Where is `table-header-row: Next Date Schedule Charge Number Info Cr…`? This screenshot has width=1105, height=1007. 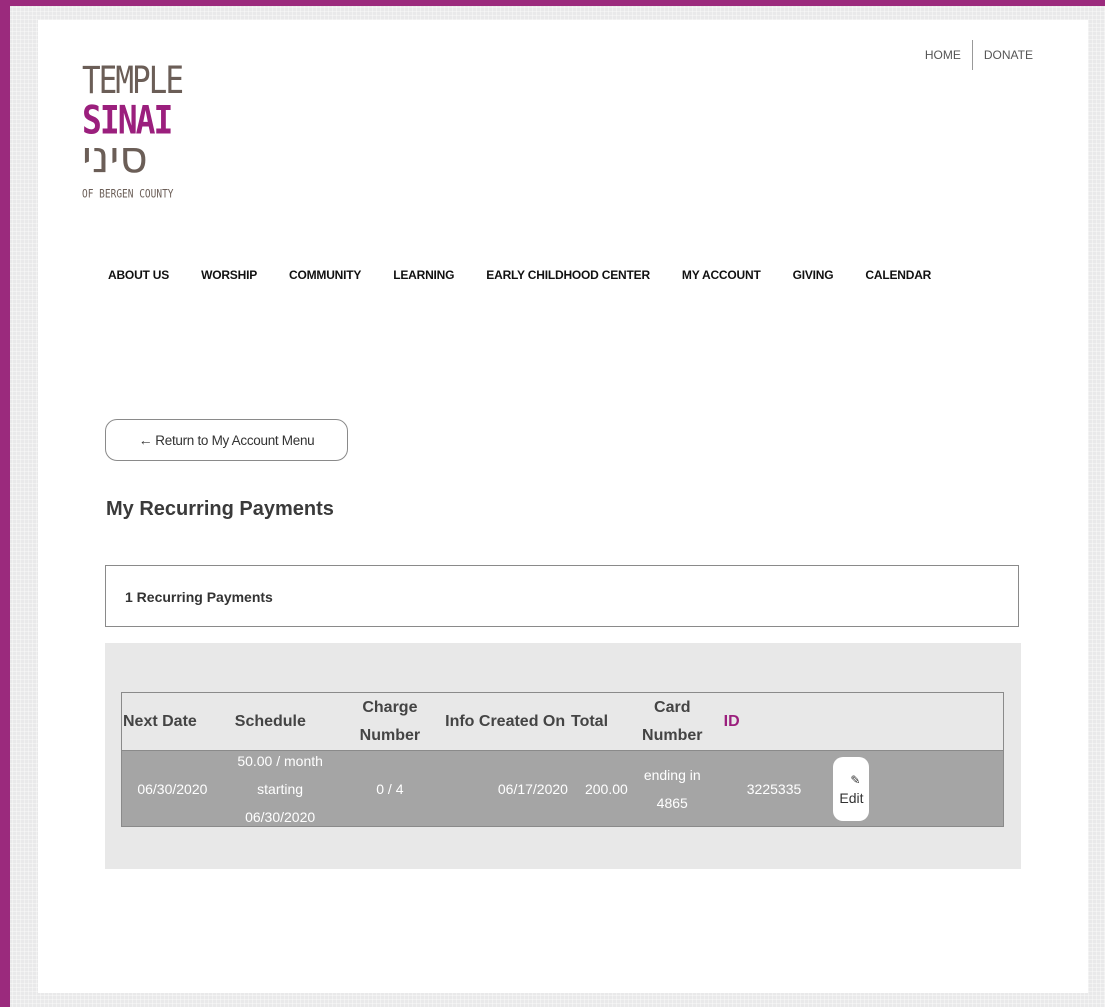
table-header-row: Next Date Schedule Charge Number Info Cr… is located at coordinates (562, 722).